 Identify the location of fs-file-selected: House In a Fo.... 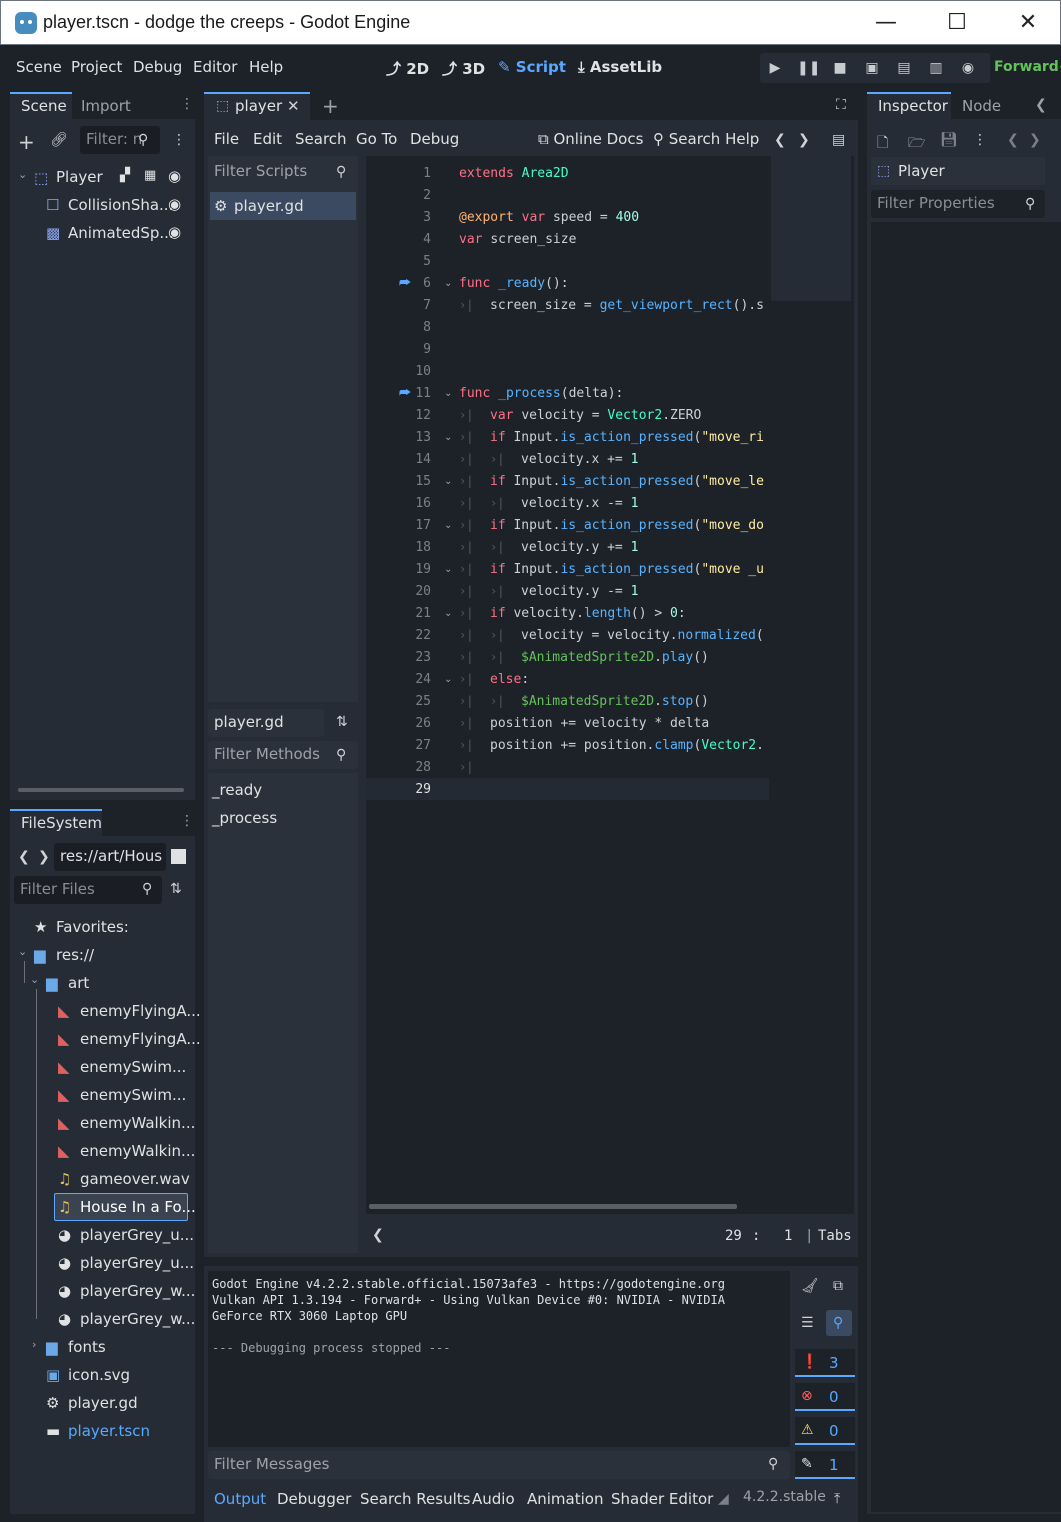
(138, 1207).